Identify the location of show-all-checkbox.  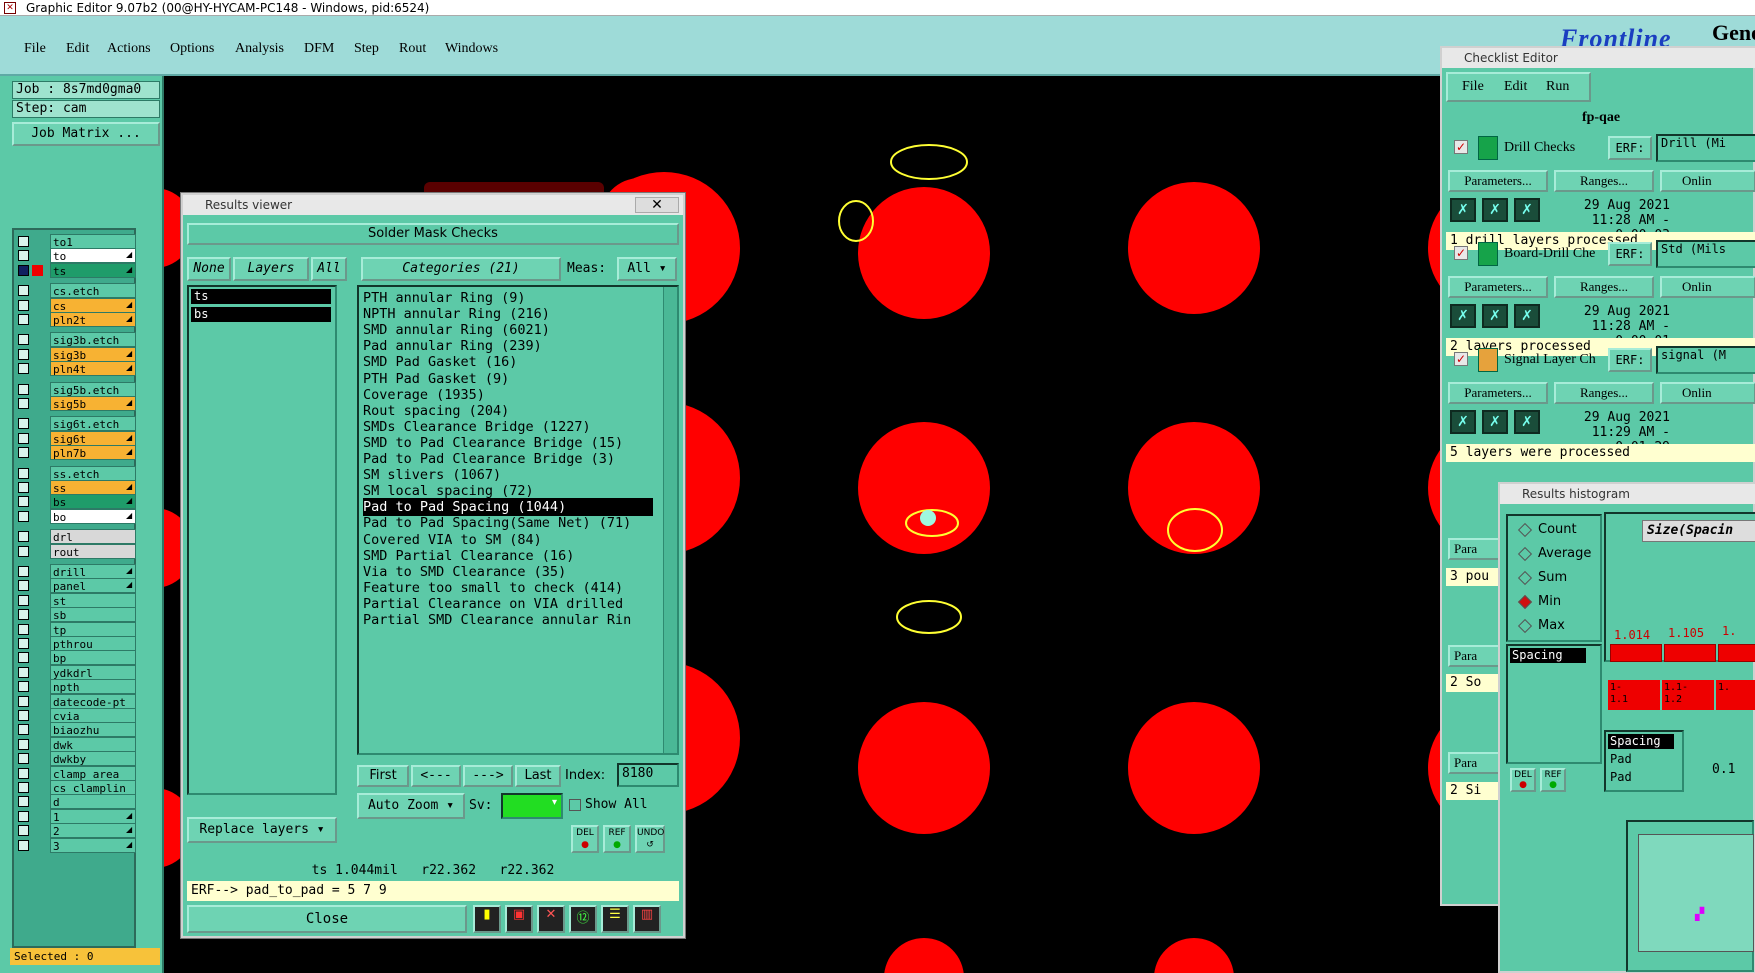
(575, 805).